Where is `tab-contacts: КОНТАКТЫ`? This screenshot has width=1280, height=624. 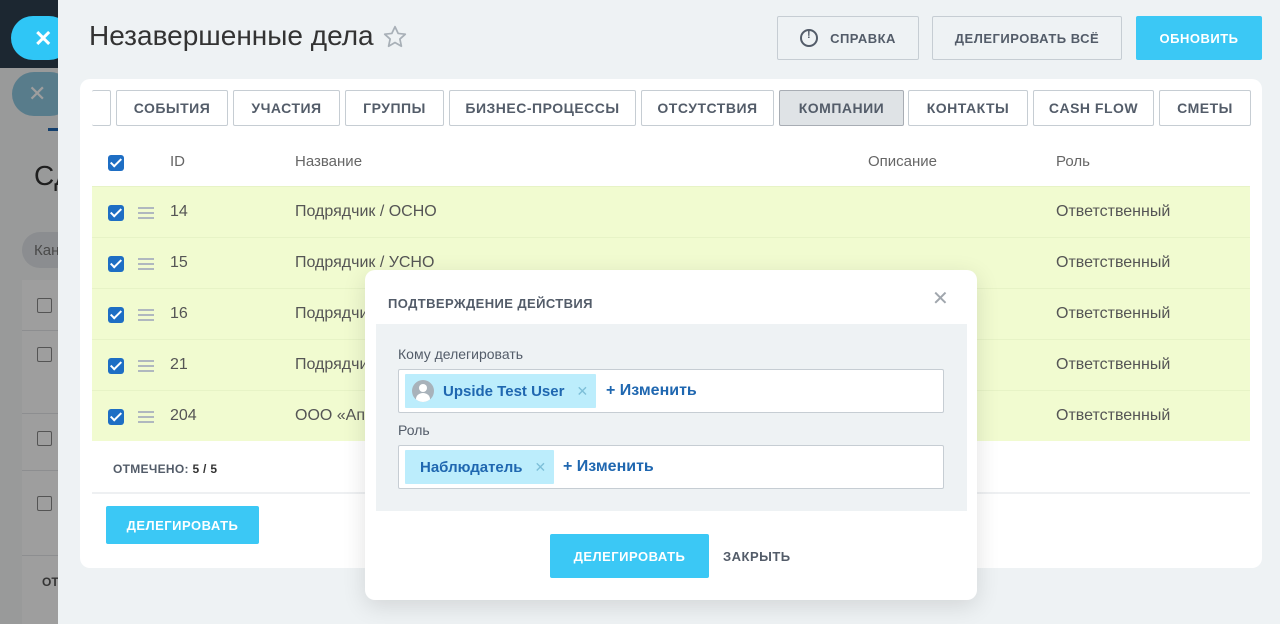
tab-contacts: КОНТАКТЫ is located at coordinates (968, 108).